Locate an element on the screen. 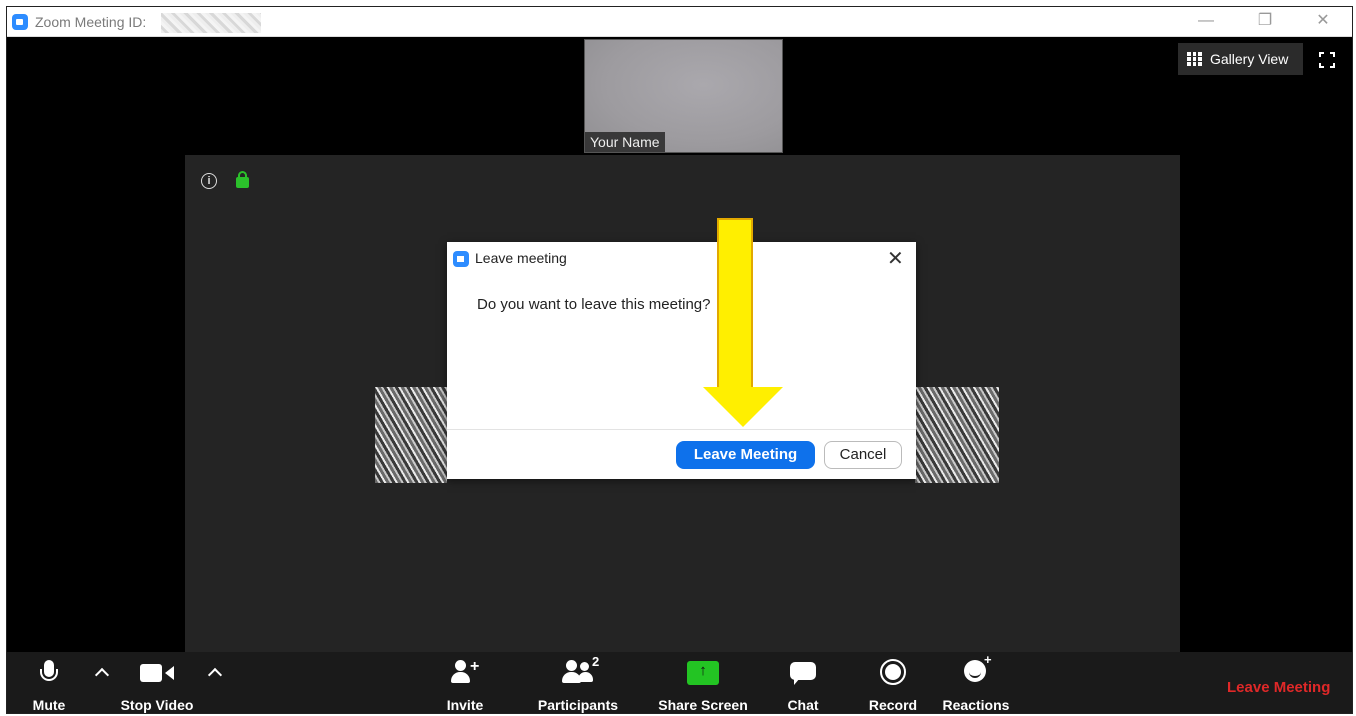 The image size is (1356, 716). invite-label: Invite is located at coordinates (465, 705).